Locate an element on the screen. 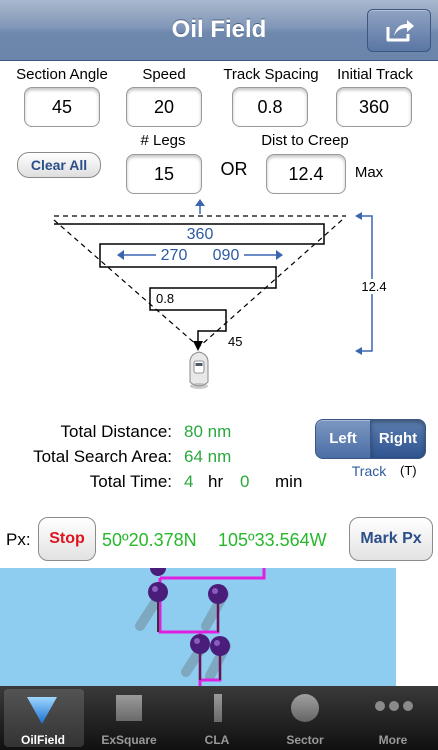  section-angle-label: Section Angle is located at coordinates (62, 74).